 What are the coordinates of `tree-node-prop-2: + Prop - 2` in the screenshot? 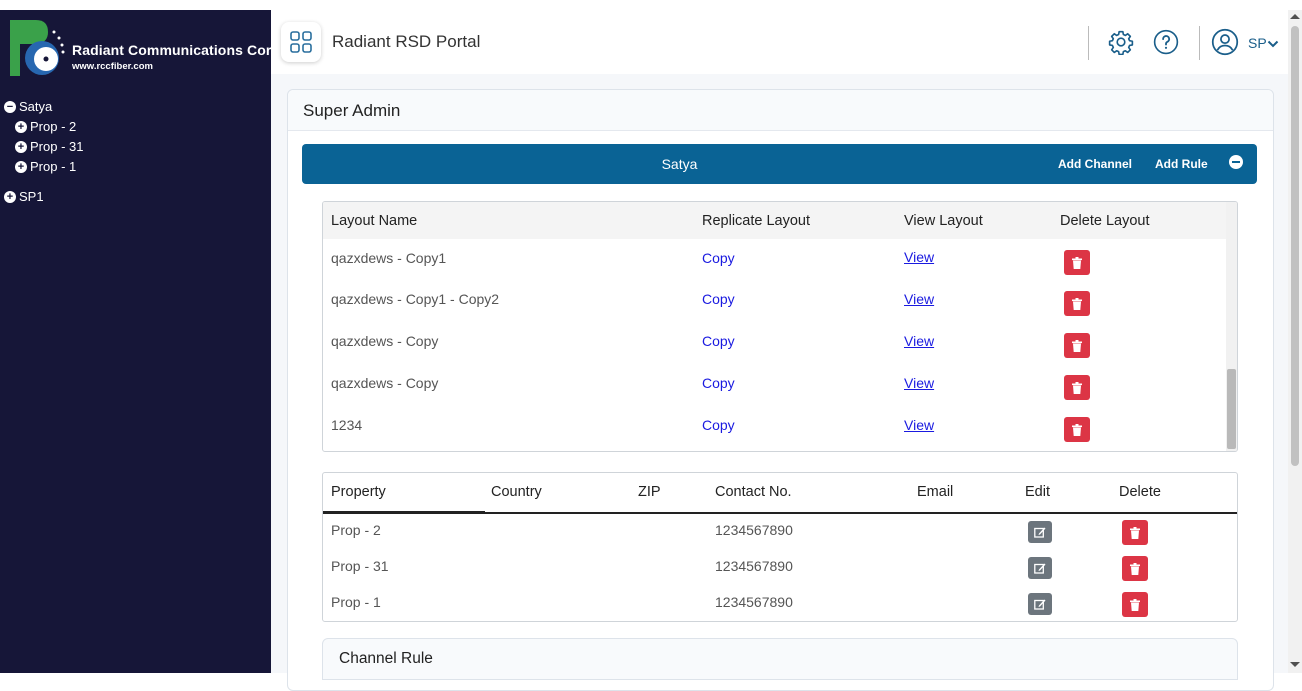 It's located at (45, 126).